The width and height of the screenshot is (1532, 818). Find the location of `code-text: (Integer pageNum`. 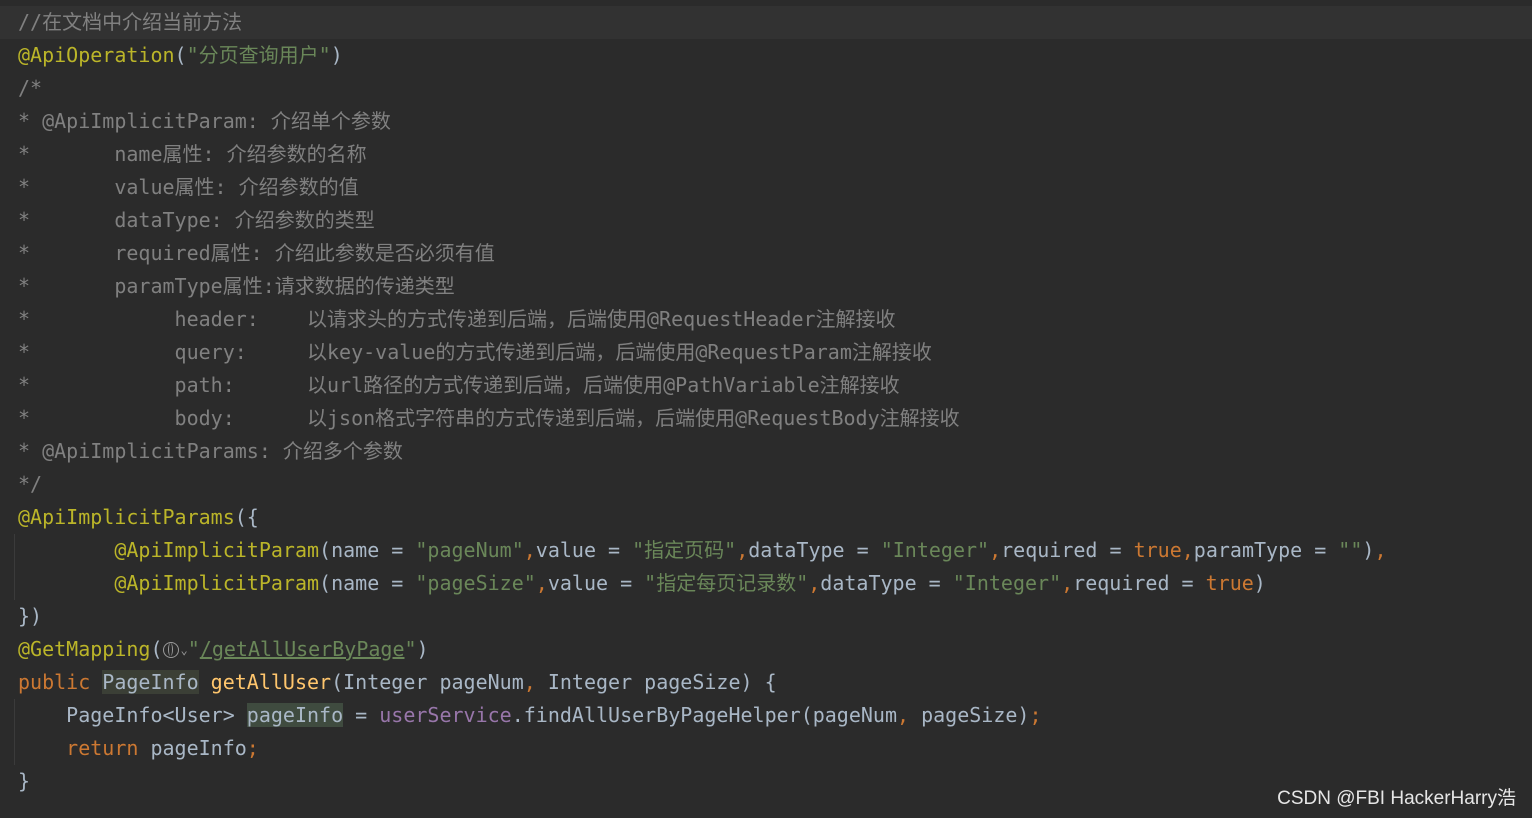

code-text: (Integer pageNum is located at coordinates (427, 682).